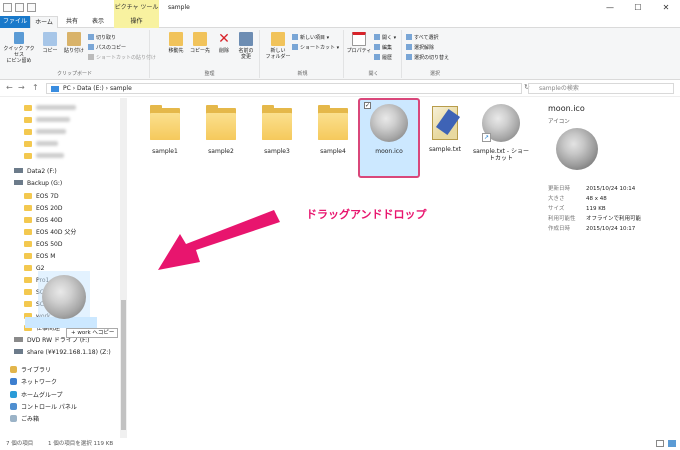 The height and width of the screenshot is (450, 680). Describe the element at coordinates (278, 46) in the screenshot. I see `new-folder-button: 新しい フォルダー` at that location.